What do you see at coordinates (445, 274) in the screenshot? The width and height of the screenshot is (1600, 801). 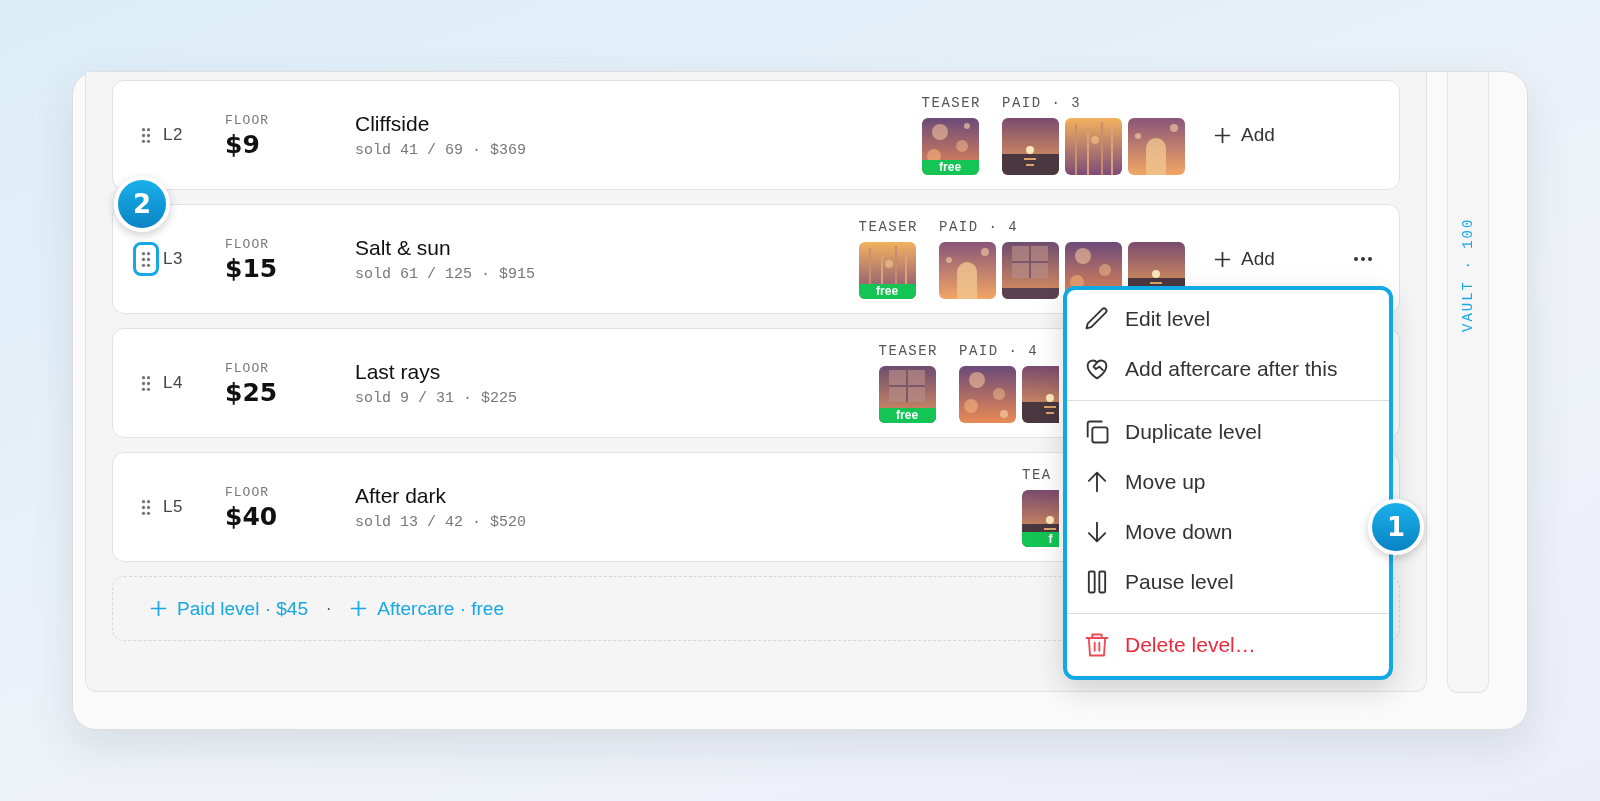 I see `sales-stats: sold 61 / 125 · $915` at bounding box center [445, 274].